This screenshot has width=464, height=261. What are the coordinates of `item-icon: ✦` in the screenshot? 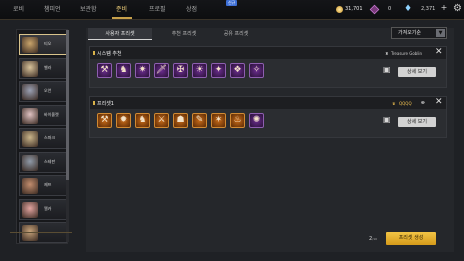 It's located at (218, 70).